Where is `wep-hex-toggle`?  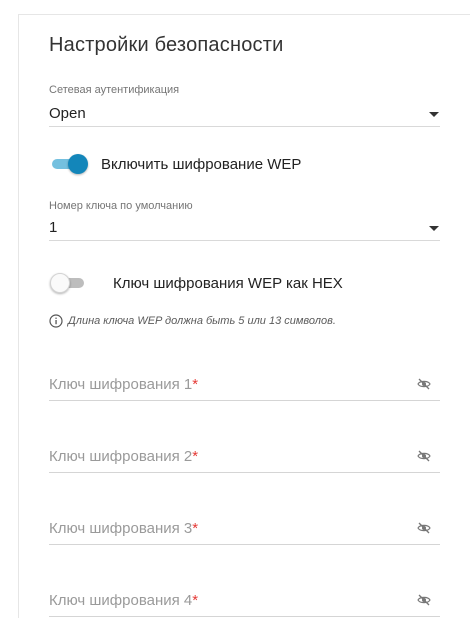
wep-hex-toggle is located at coordinates (68, 283).